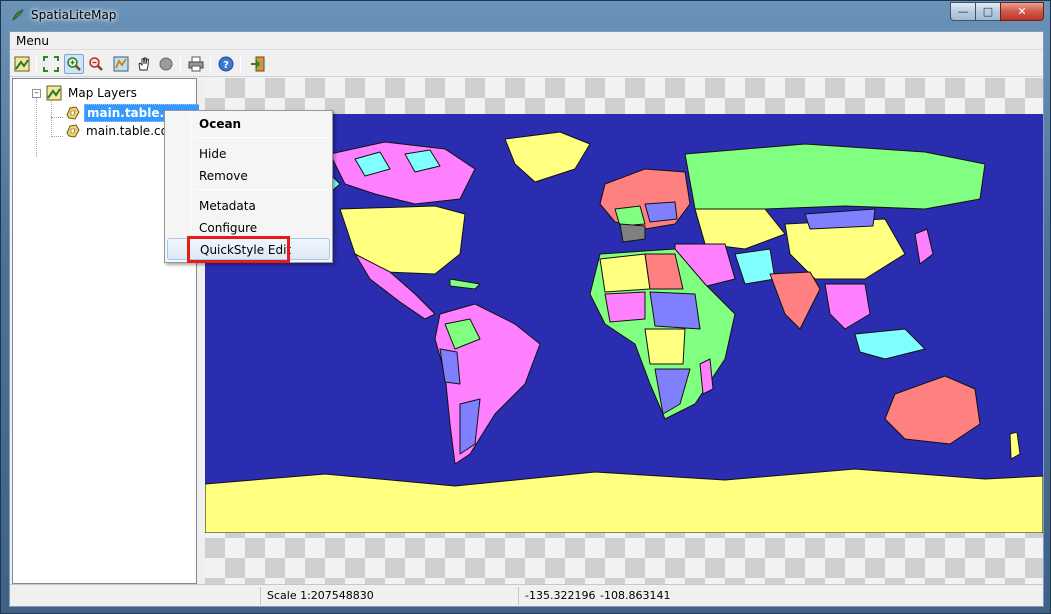  Describe the element at coordinates (220, 124) in the screenshot. I see `context-menu-title: Ocean` at that location.